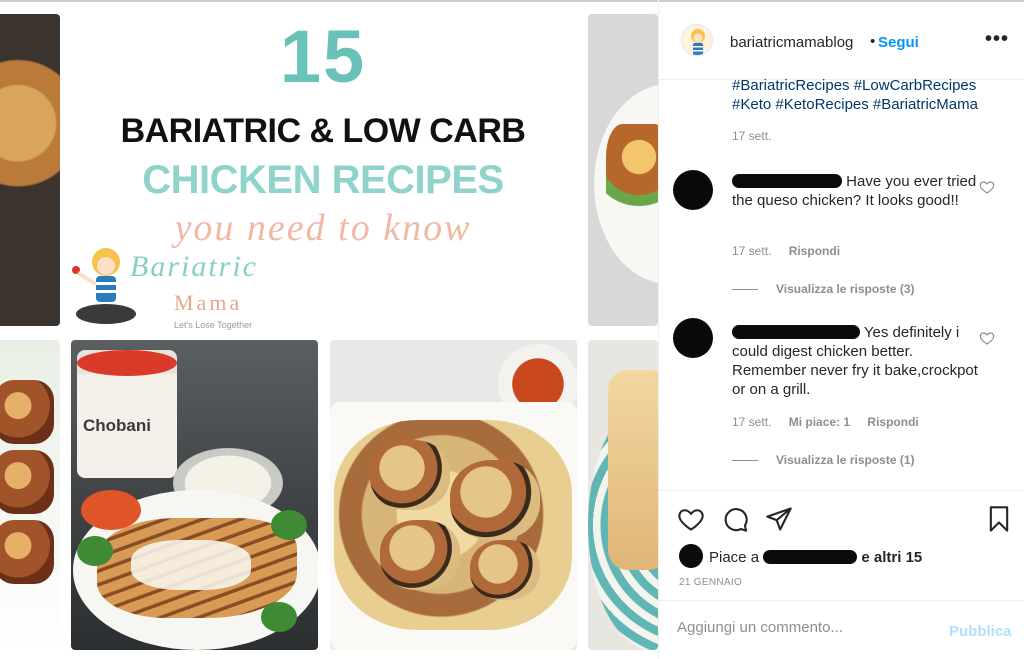 Image resolution: width=1024 pixels, height=659 pixels. I want to click on post-actions: Piace a e altri 15 21 GENNAIO, so click(841, 545).